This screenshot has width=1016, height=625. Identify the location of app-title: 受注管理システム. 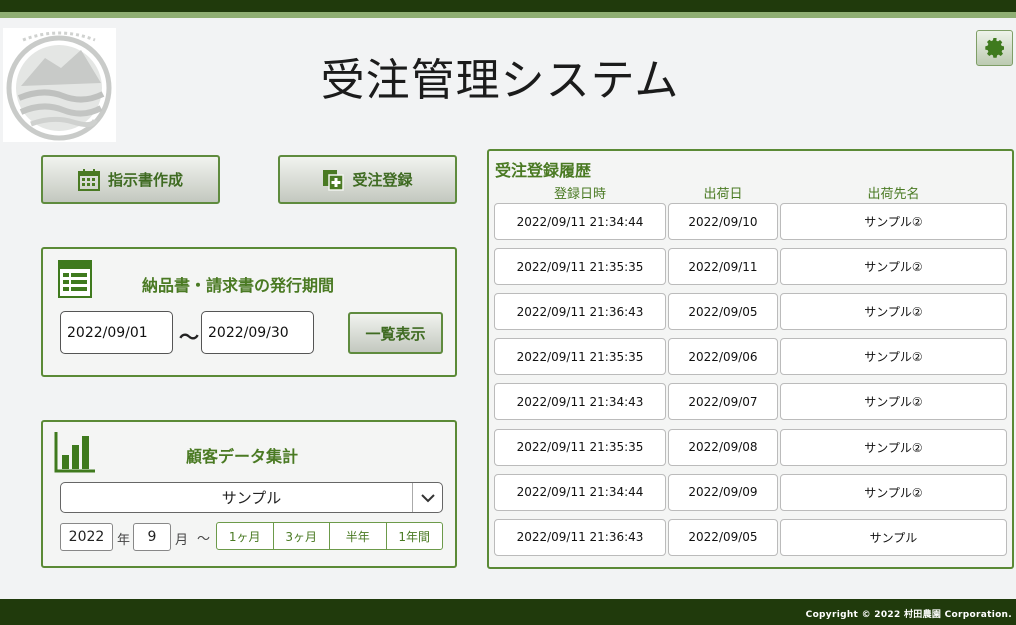
(500, 80).